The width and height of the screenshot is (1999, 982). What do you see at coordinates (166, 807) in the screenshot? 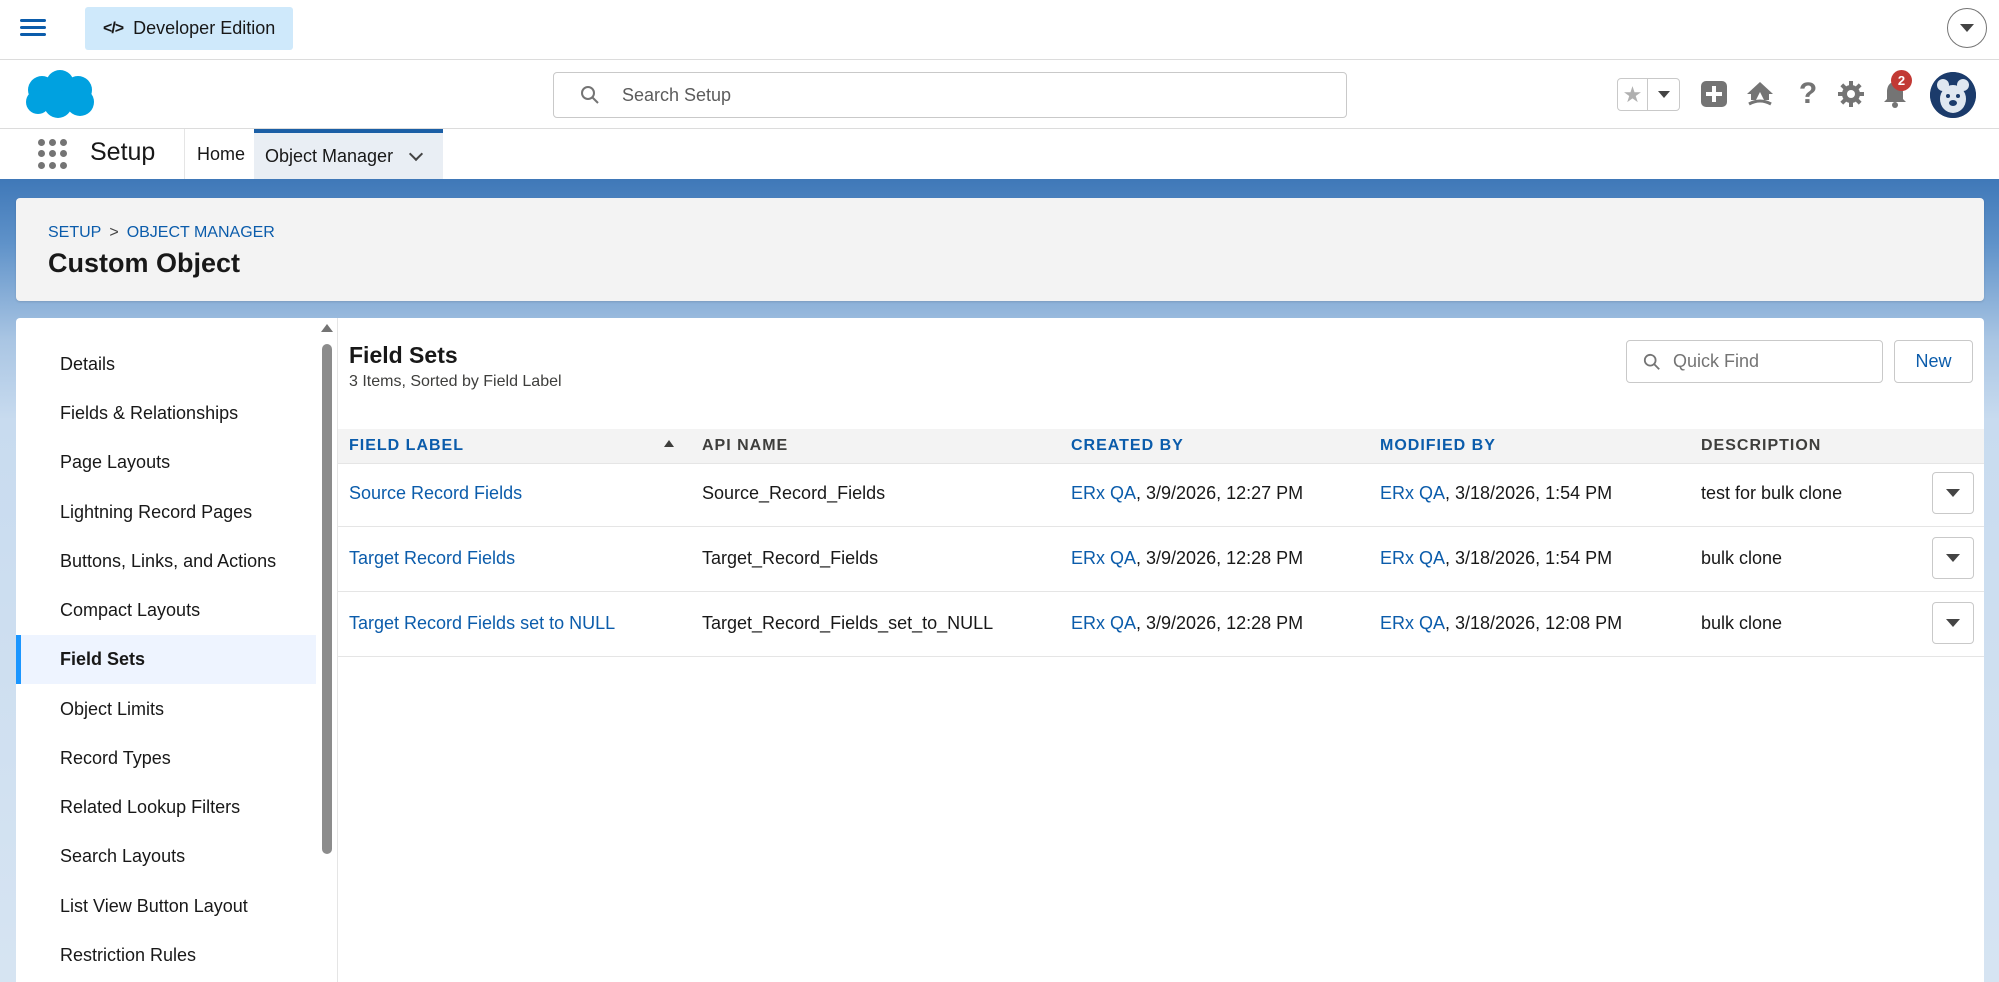
I see `sidebar-item-related-lookup-filters: Related Lookup Filters` at bounding box center [166, 807].